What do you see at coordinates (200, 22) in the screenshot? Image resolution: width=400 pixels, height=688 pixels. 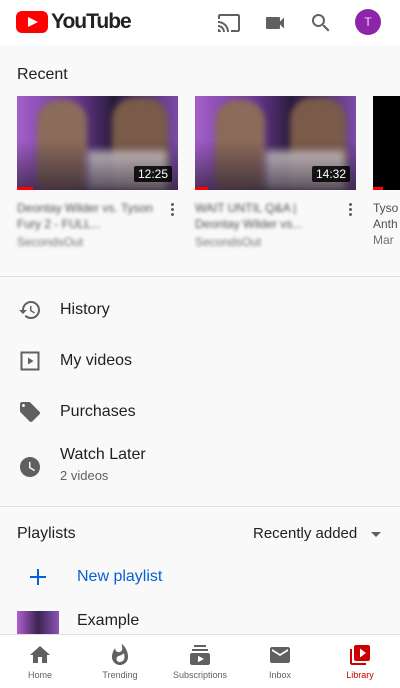 I see `top-app-bar: YouTube T` at bounding box center [200, 22].